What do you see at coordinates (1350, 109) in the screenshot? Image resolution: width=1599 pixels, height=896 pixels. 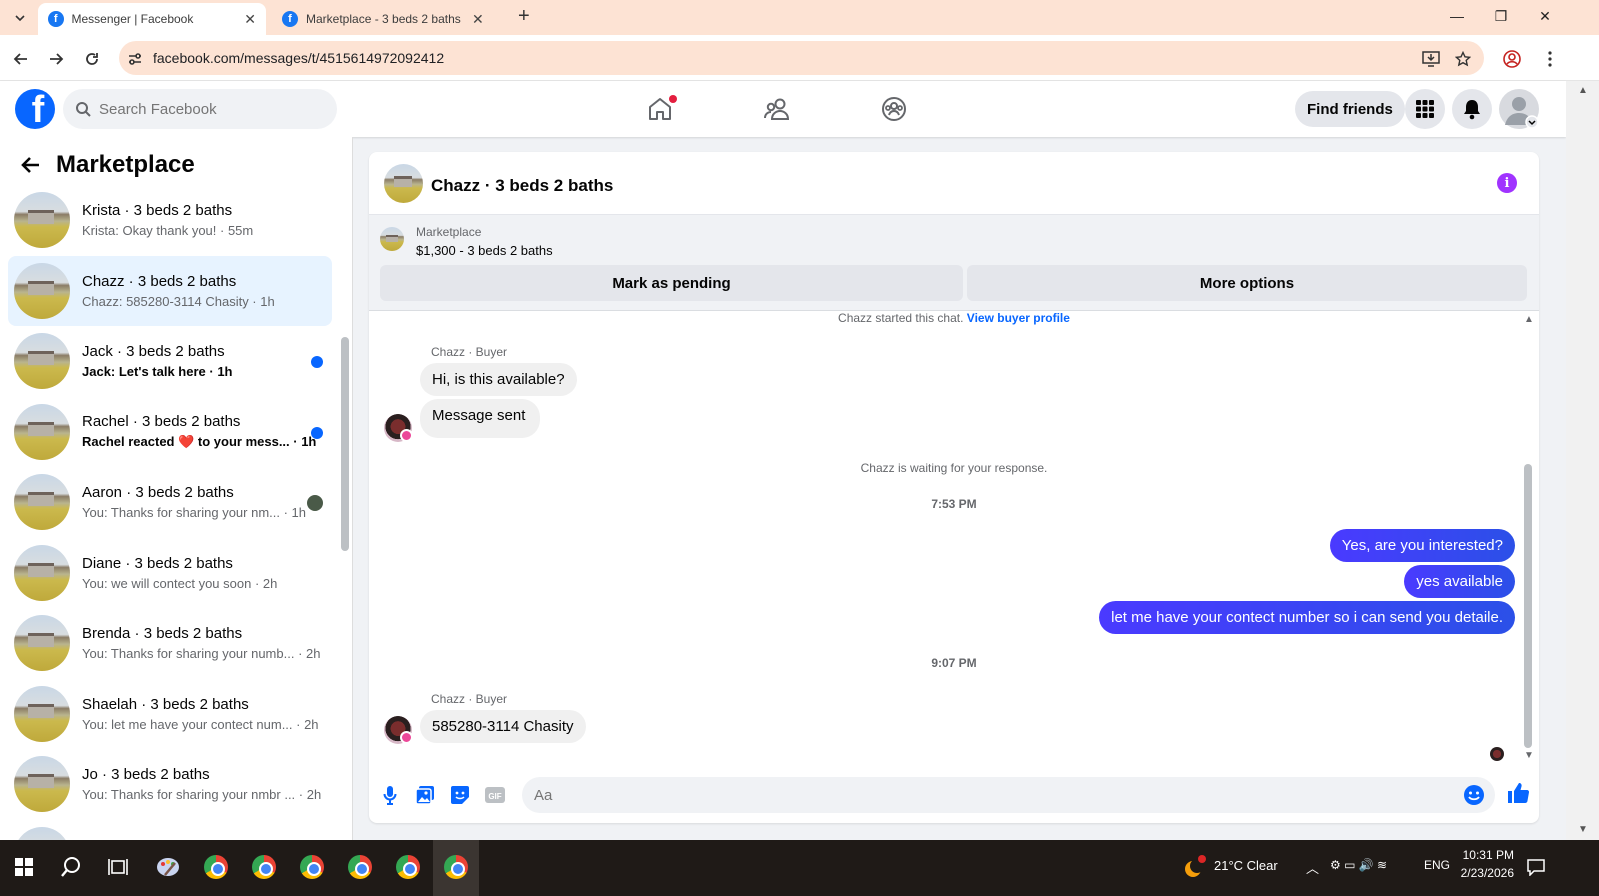 I see `find-friends-button: Find friends` at bounding box center [1350, 109].